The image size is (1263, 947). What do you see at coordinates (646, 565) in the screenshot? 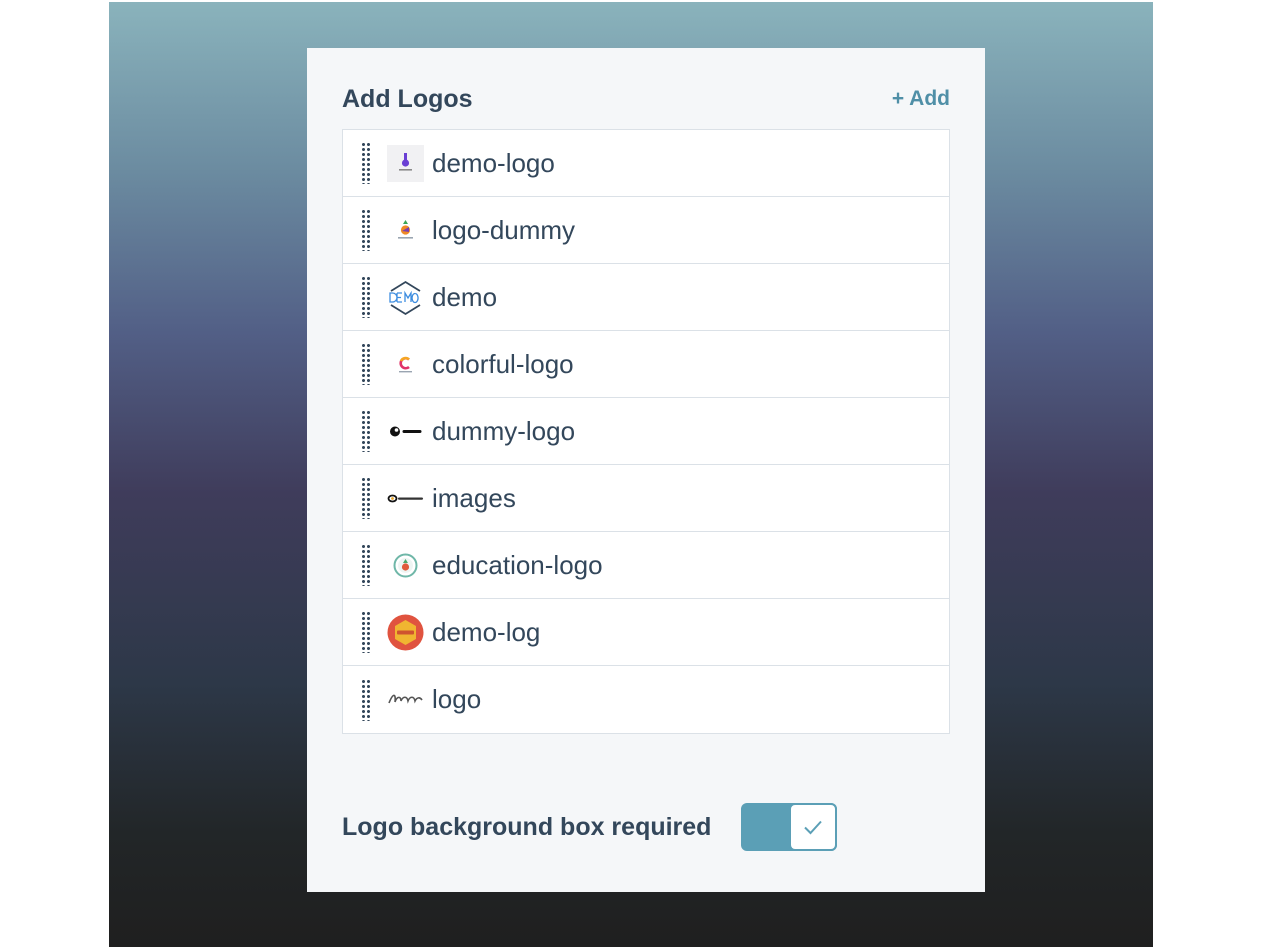
I see `list-item: education-logo` at bounding box center [646, 565].